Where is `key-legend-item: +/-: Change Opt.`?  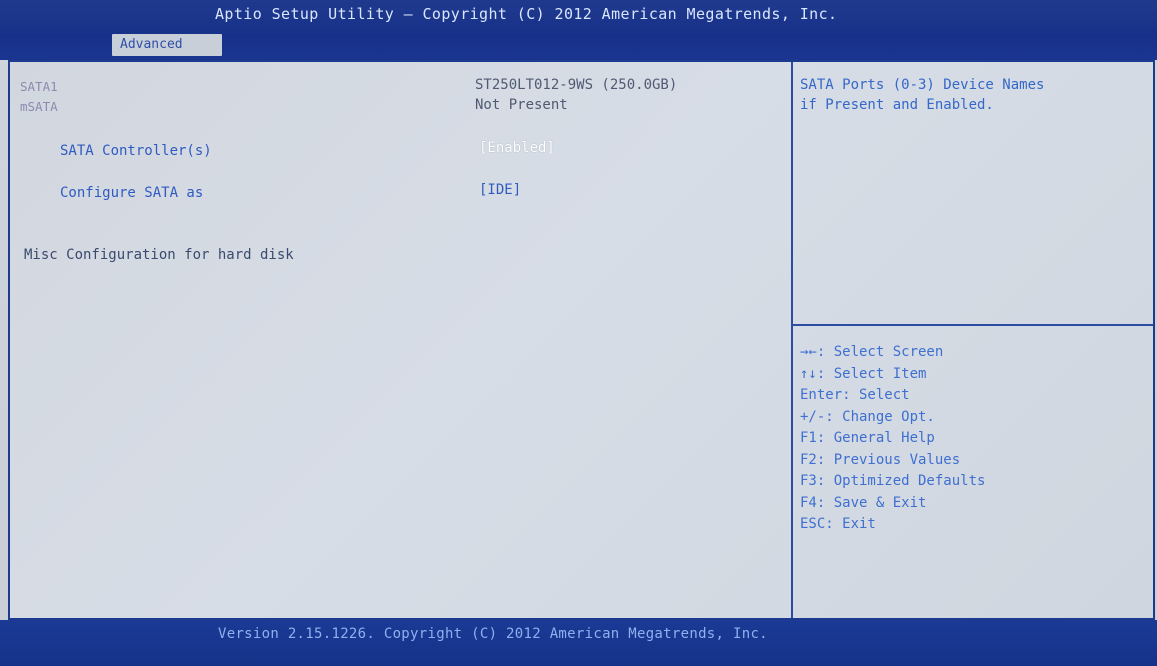 key-legend-item: +/-: Change Opt. is located at coordinates (867, 416).